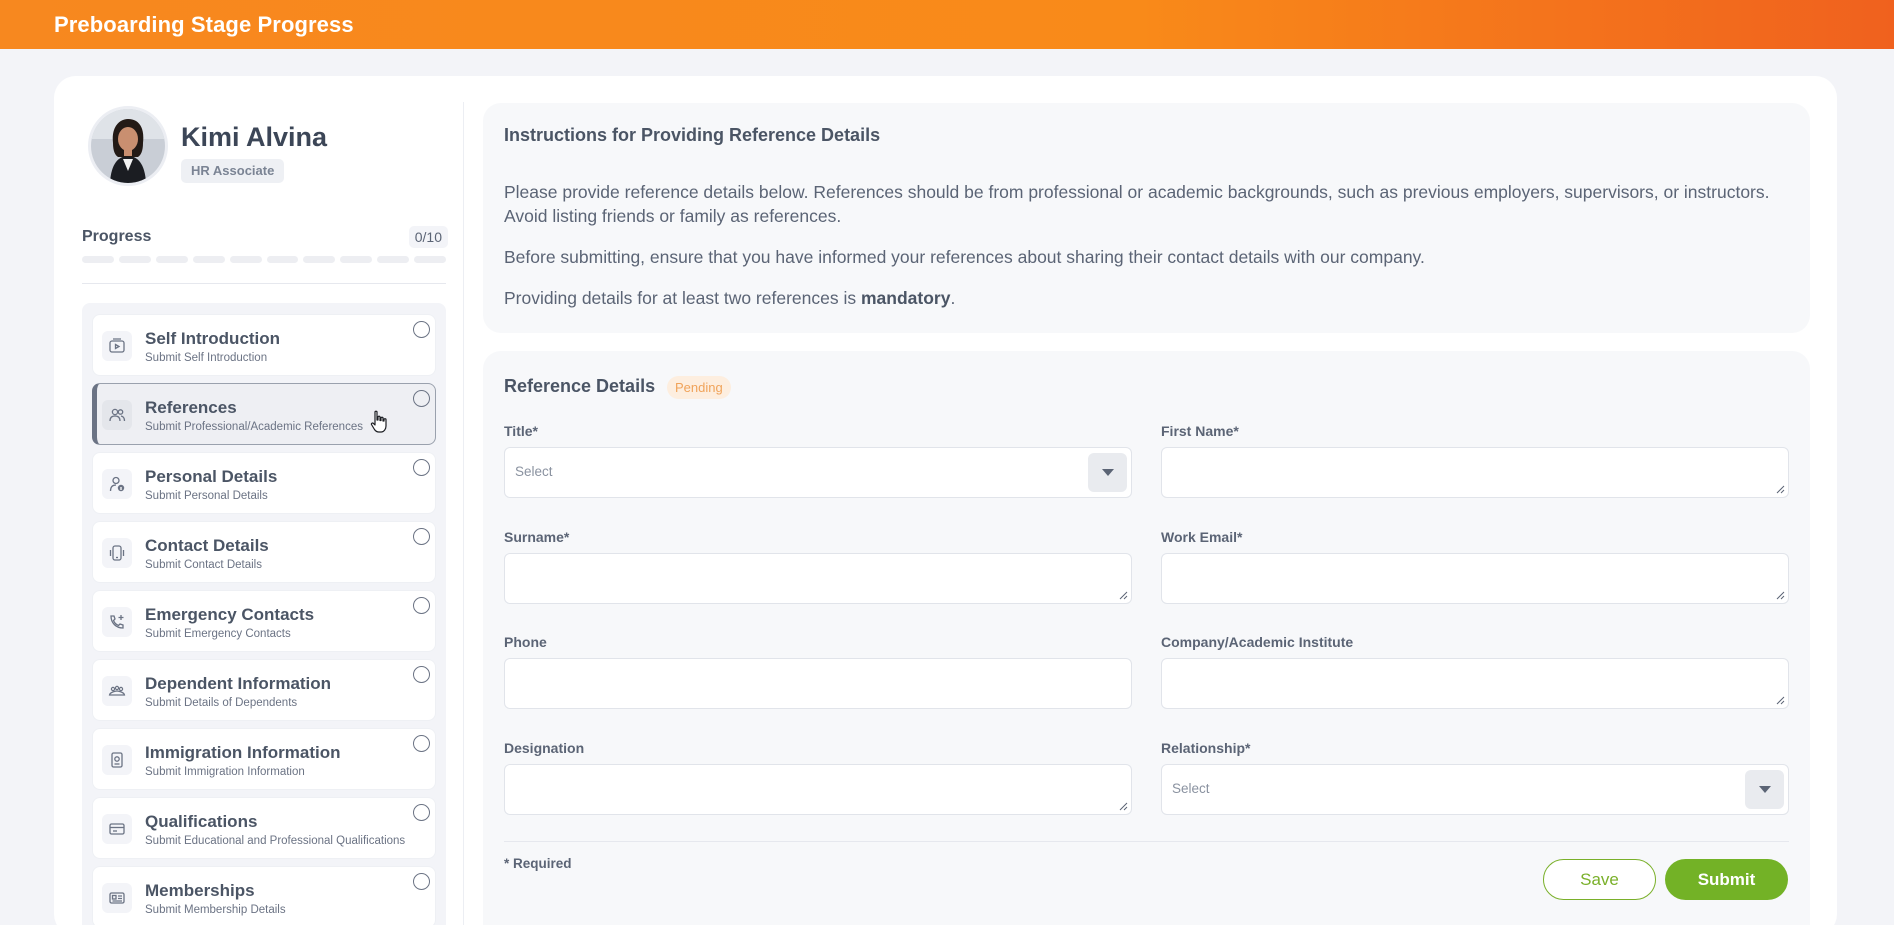 The width and height of the screenshot is (1894, 925). Describe the element at coordinates (818, 472) in the screenshot. I see `title-select: Select` at that location.